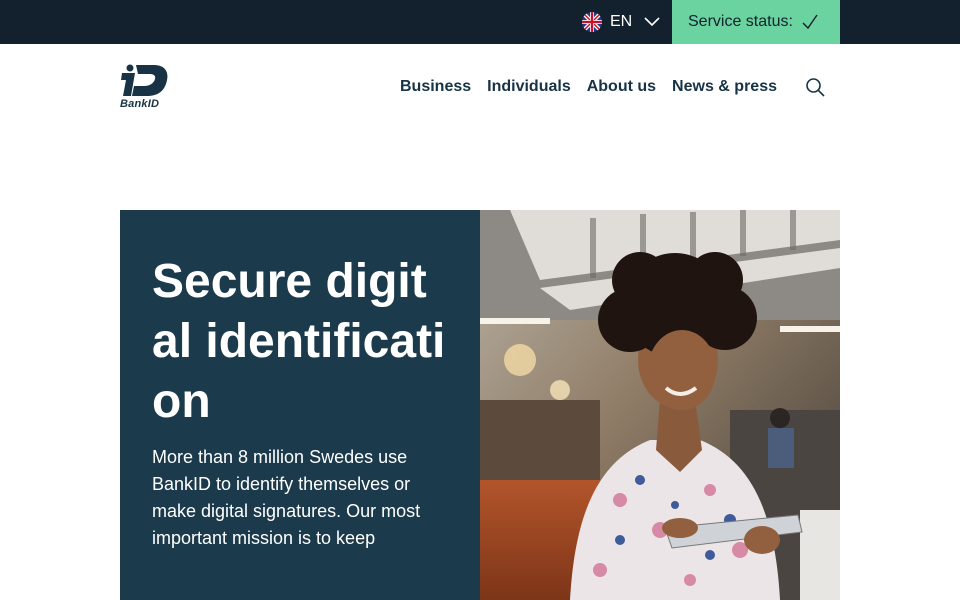  What do you see at coordinates (140, 104) in the screenshot?
I see `bankid-logo-text: BankID` at bounding box center [140, 104].